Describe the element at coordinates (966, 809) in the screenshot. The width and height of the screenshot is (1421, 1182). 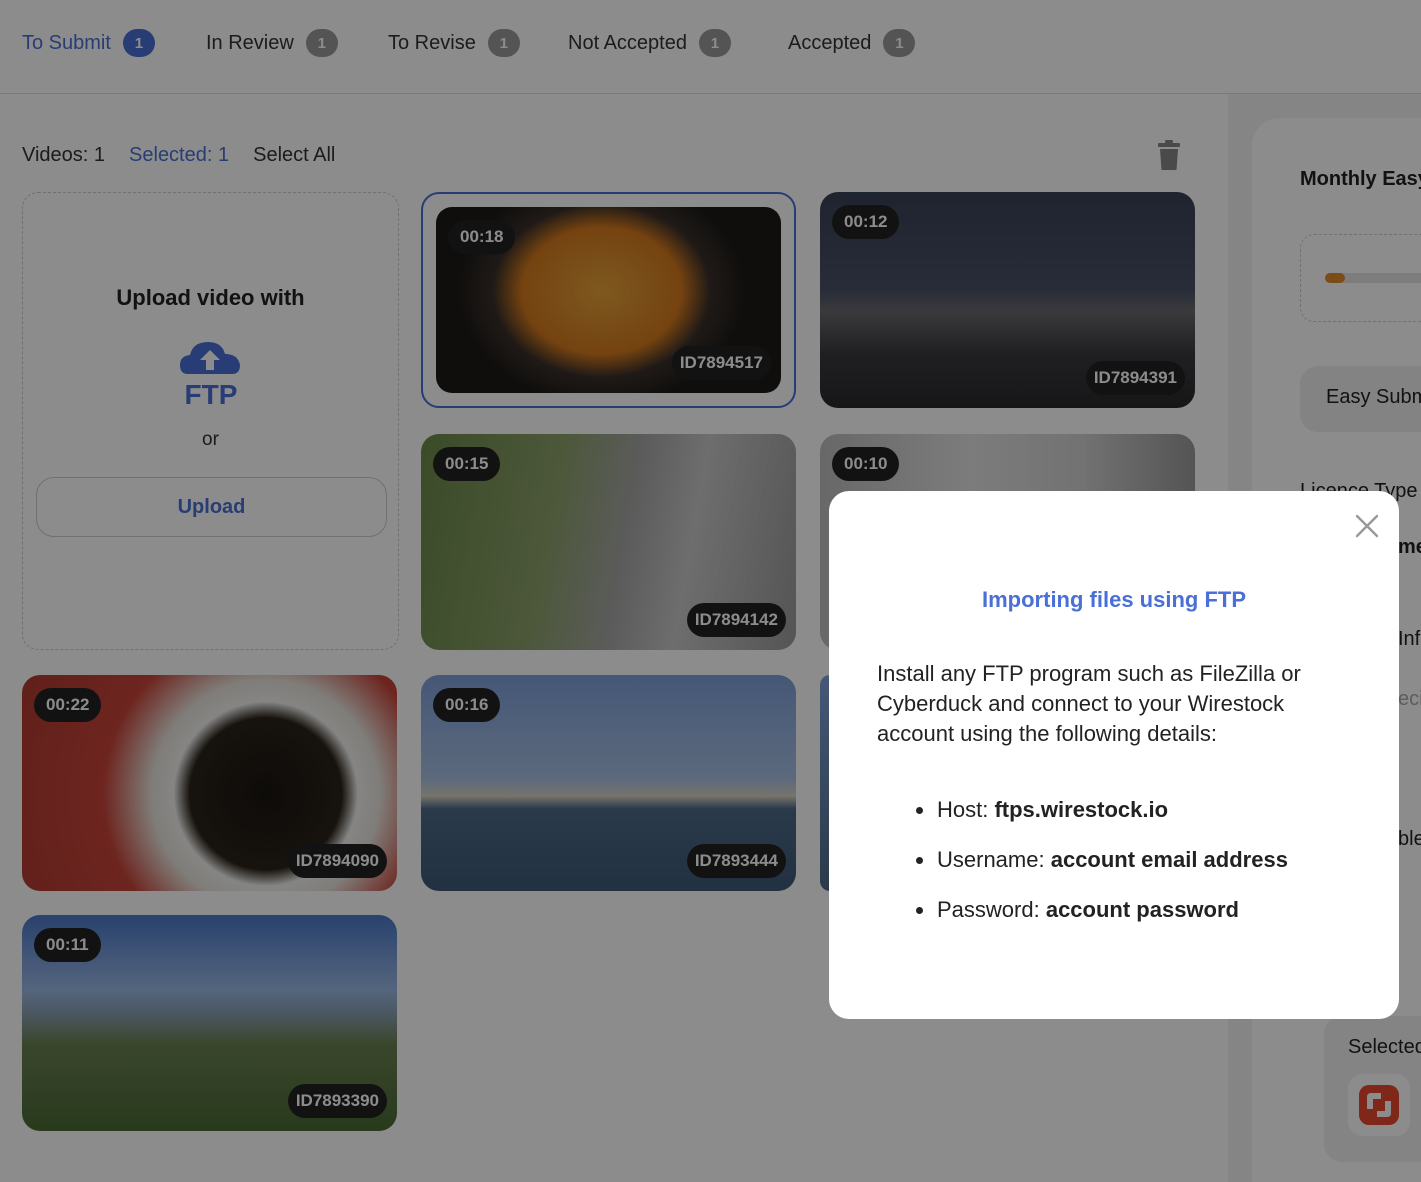
I see `detail-label: Host:` at that location.